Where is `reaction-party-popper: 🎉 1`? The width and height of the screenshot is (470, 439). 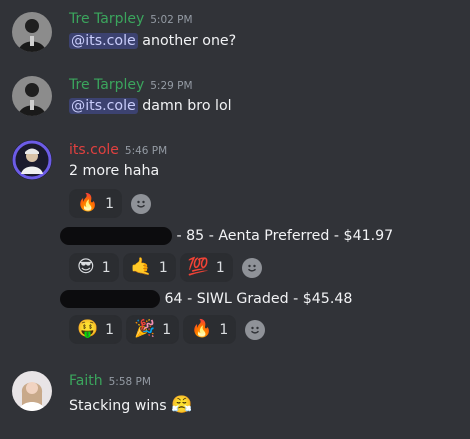
reaction-party-popper: 🎉 1 is located at coordinates (153, 329).